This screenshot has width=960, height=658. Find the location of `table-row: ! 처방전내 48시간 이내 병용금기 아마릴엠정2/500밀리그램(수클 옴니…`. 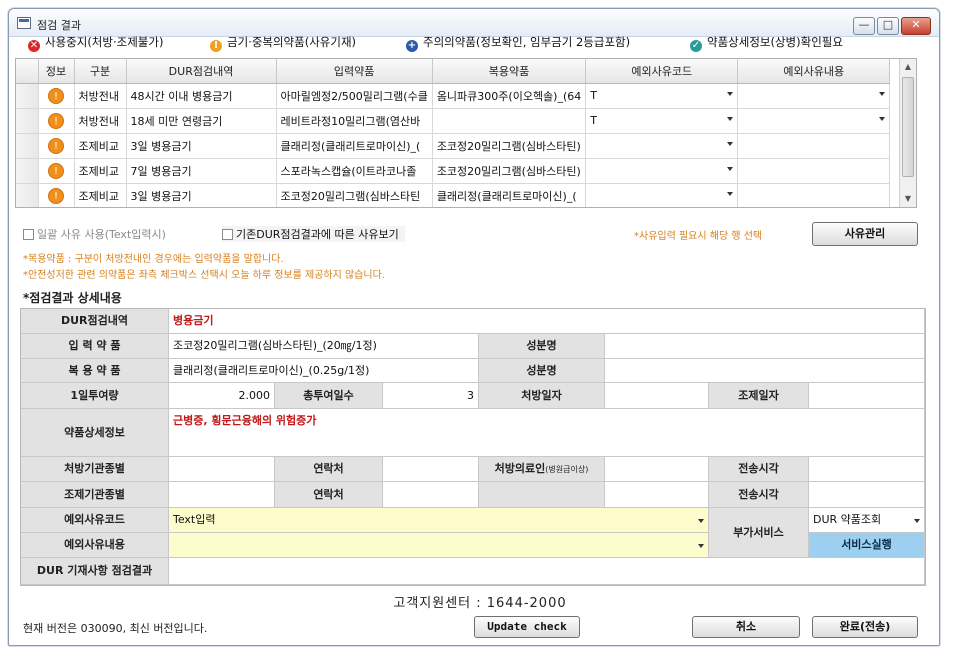

table-row: ! 처방전내 48시간 이내 병용금기 아마릴엠정2/500밀리그램(수클 옴니… is located at coordinates (453, 96).